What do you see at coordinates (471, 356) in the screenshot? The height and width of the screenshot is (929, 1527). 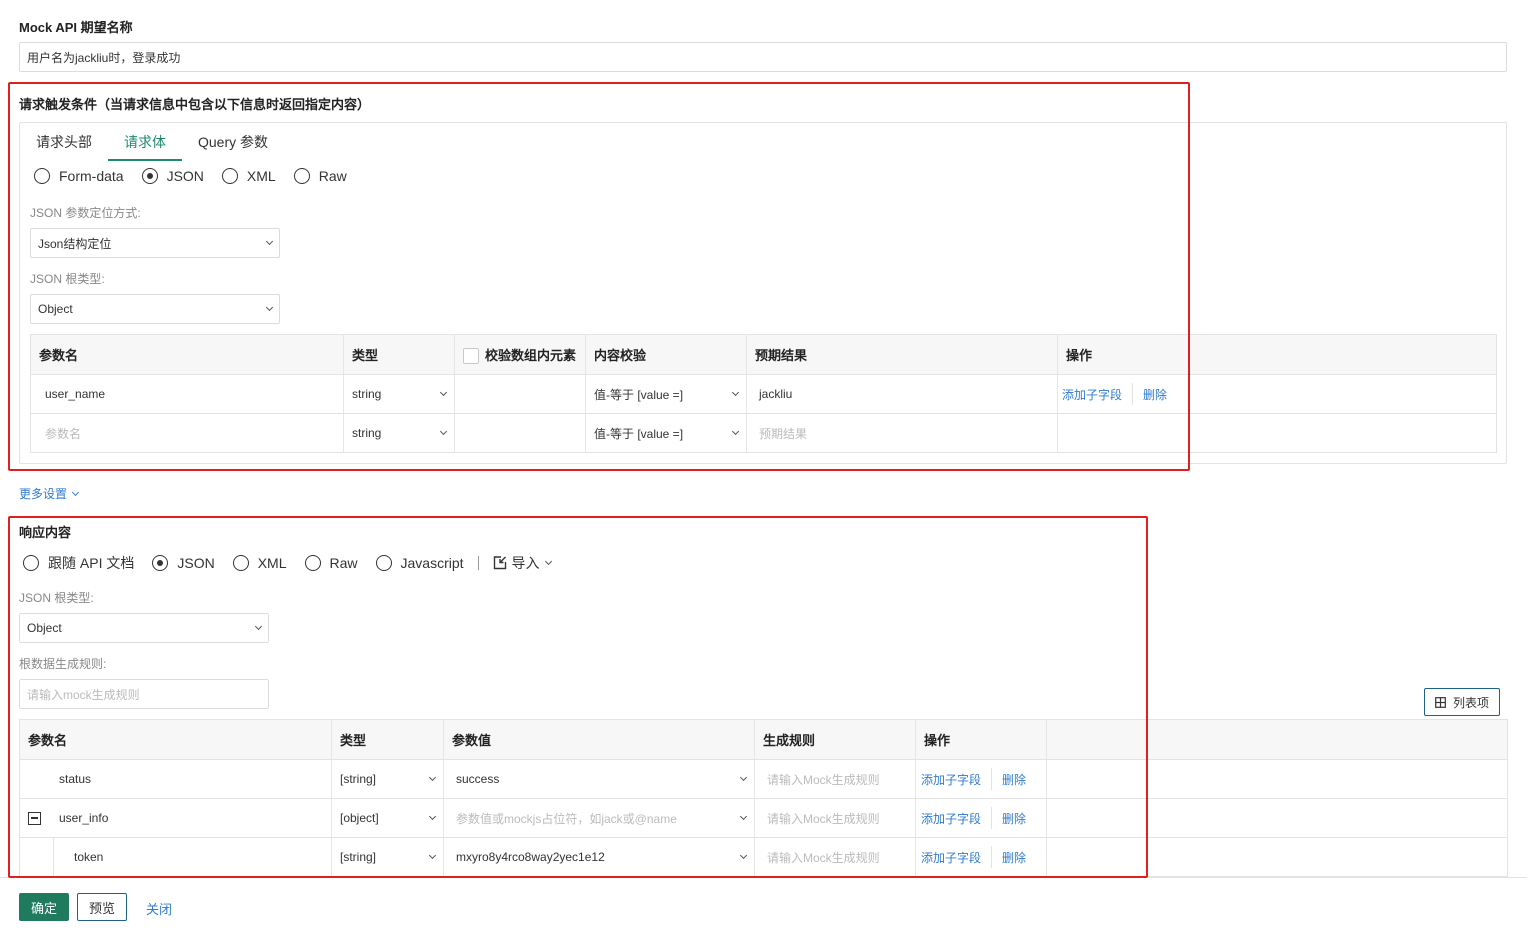 I see `check-array-checkbox` at bounding box center [471, 356].